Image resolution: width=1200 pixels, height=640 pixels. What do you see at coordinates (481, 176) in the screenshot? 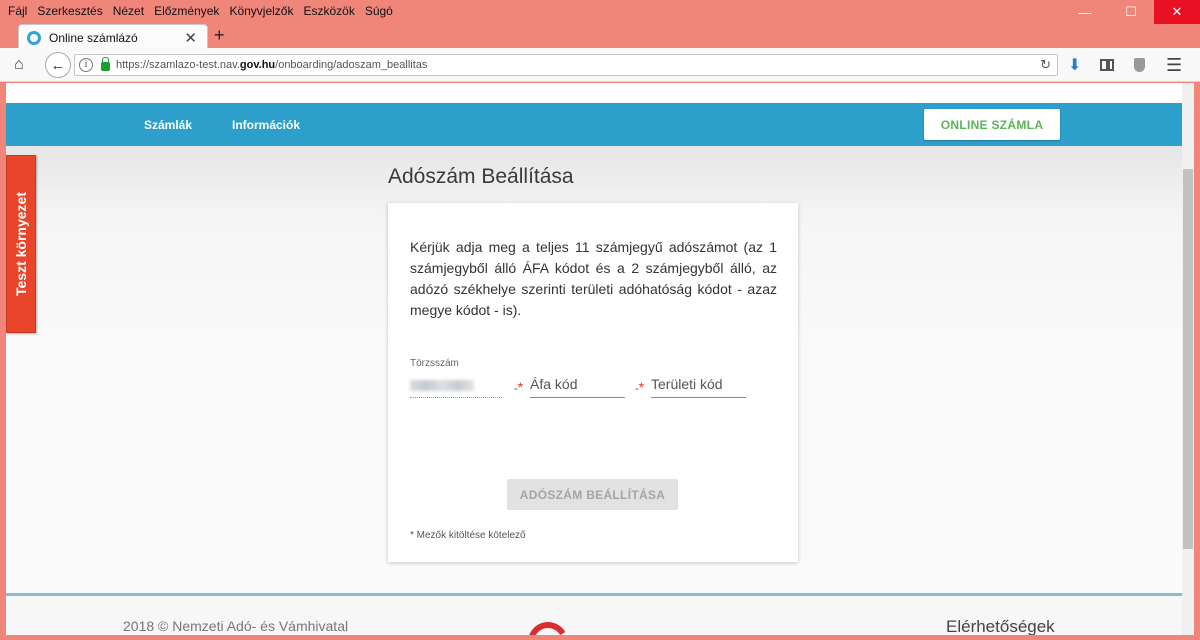
I see `page-title: Adószám Beállítása` at bounding box center [481, 176].